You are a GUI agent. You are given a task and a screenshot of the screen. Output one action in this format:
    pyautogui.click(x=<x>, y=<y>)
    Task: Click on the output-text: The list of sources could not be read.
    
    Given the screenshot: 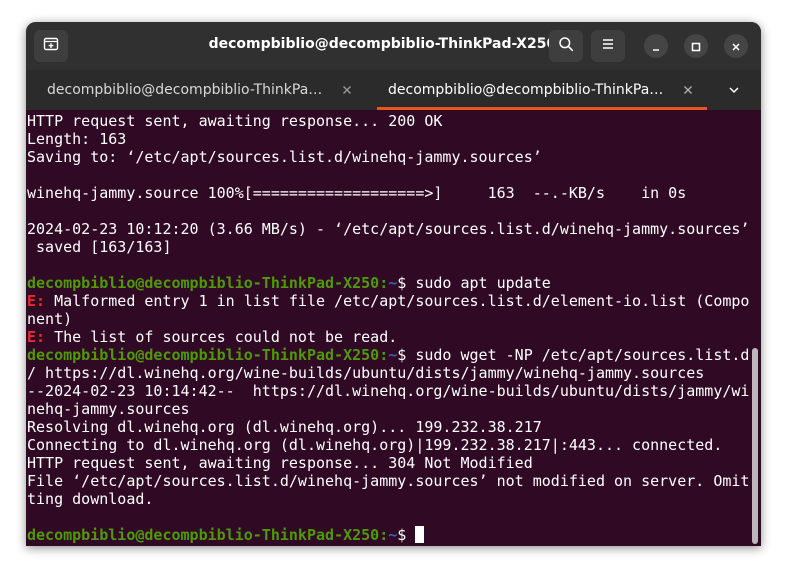 What is the action you would take?
    pyautogui.click(x=221, y=337)
    